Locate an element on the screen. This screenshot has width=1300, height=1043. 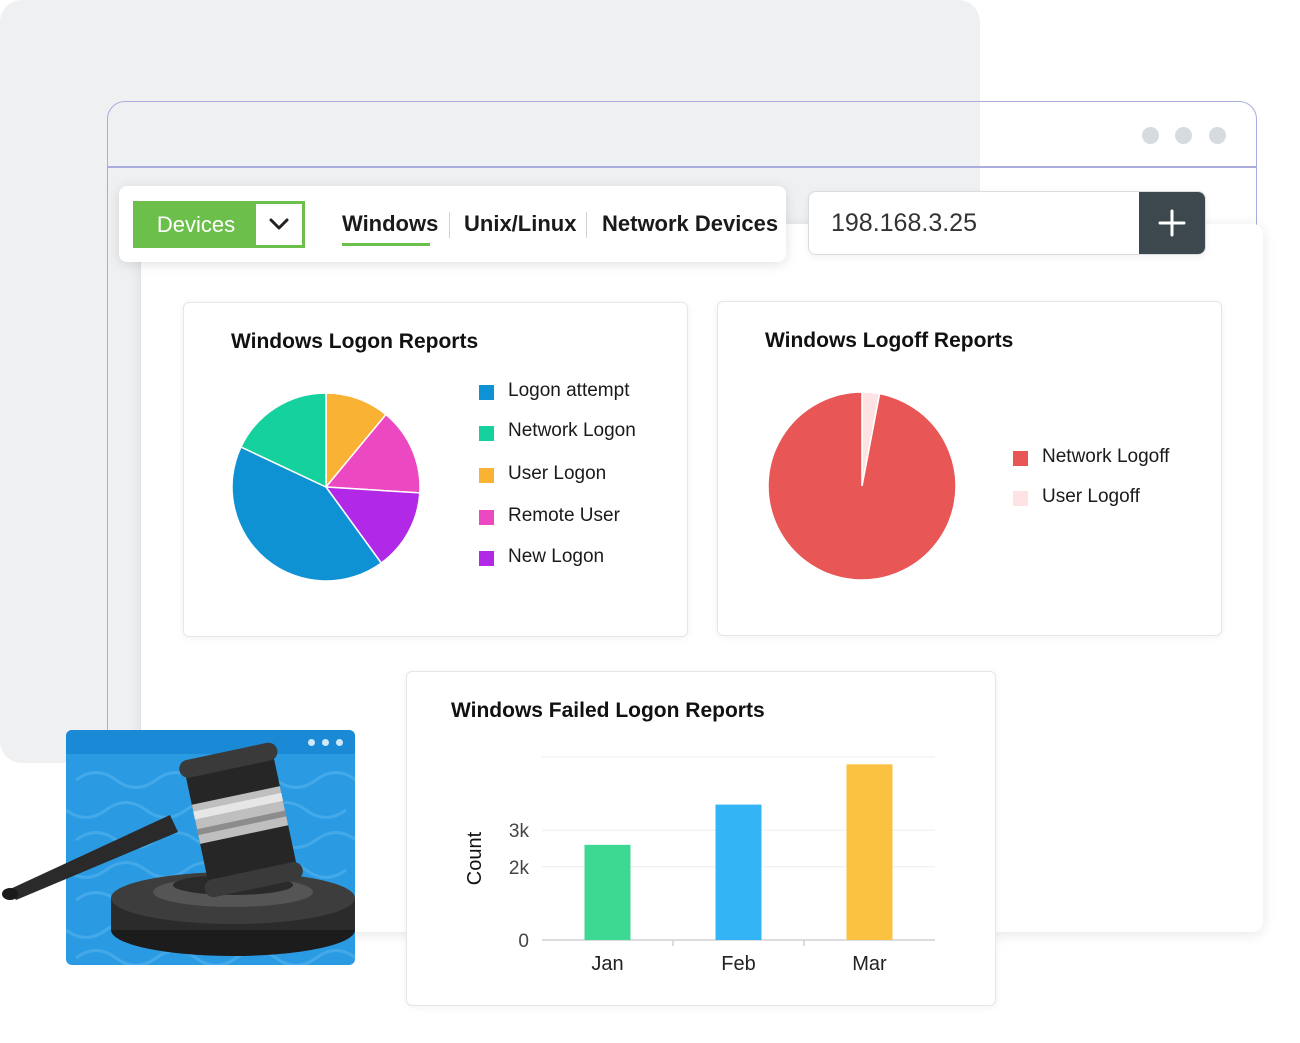
x-tick-label: Feb is located at coordinates (738, 964).